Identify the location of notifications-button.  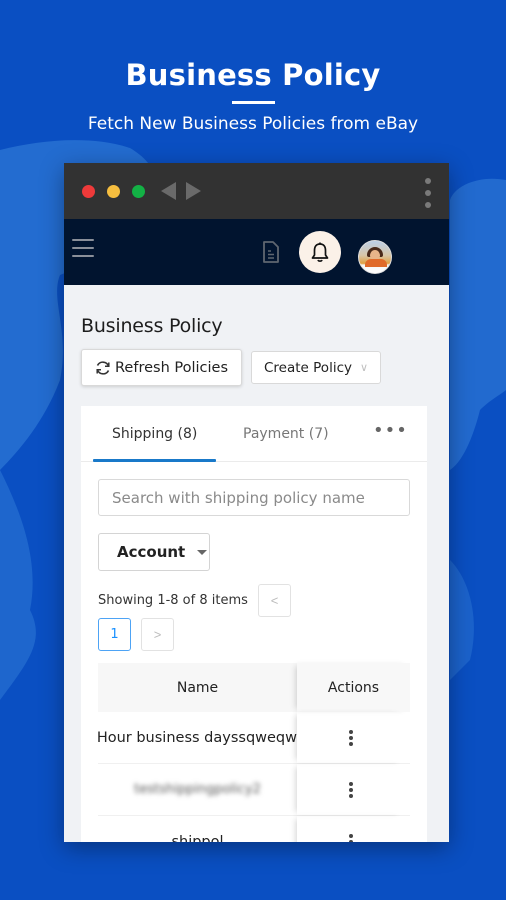
(320, 252).